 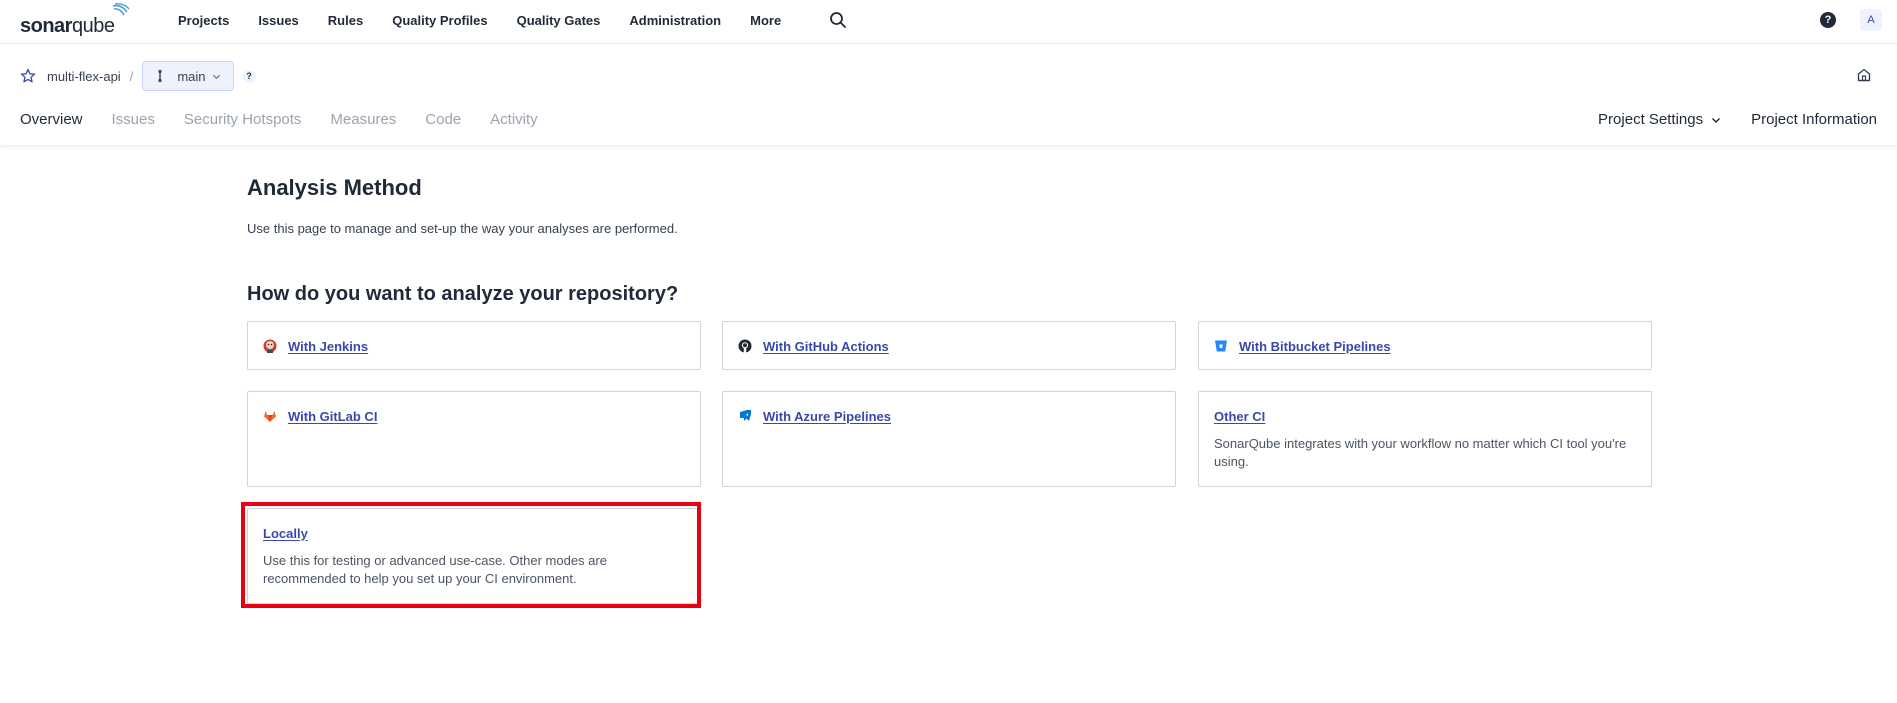 I want to click on project-name-link: multi-flex-api, so click(x=84, y=76).